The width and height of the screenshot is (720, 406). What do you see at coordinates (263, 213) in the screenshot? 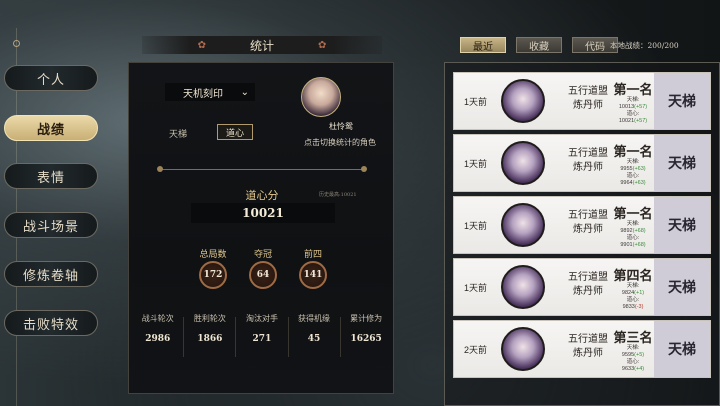
I see `score-value: 10021` at bounding box center [263, 213].